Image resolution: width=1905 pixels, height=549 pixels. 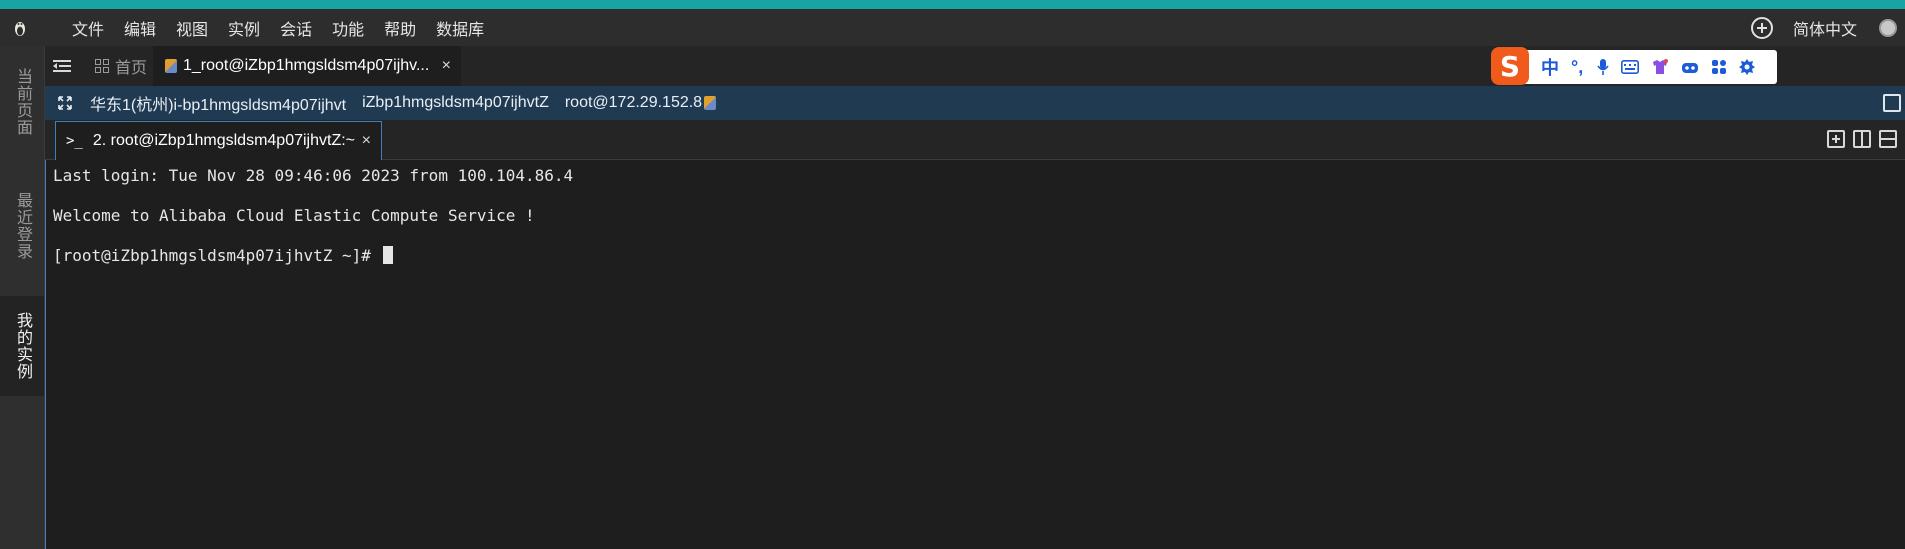 What do you see at coordinates (192, 28) in the screenshot?
I see `menu-item-view: 视图` at bounding box center [192, 28].